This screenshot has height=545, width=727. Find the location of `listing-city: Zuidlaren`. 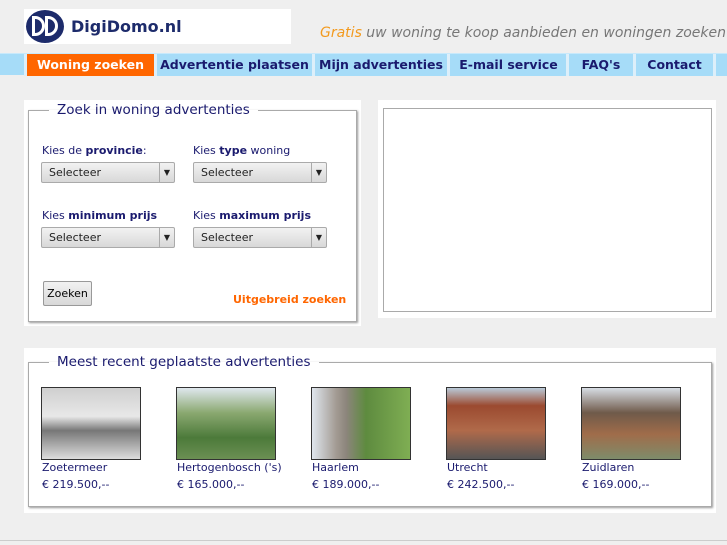

listing-city: Zuidlaren is located at coordinates (608, 467).